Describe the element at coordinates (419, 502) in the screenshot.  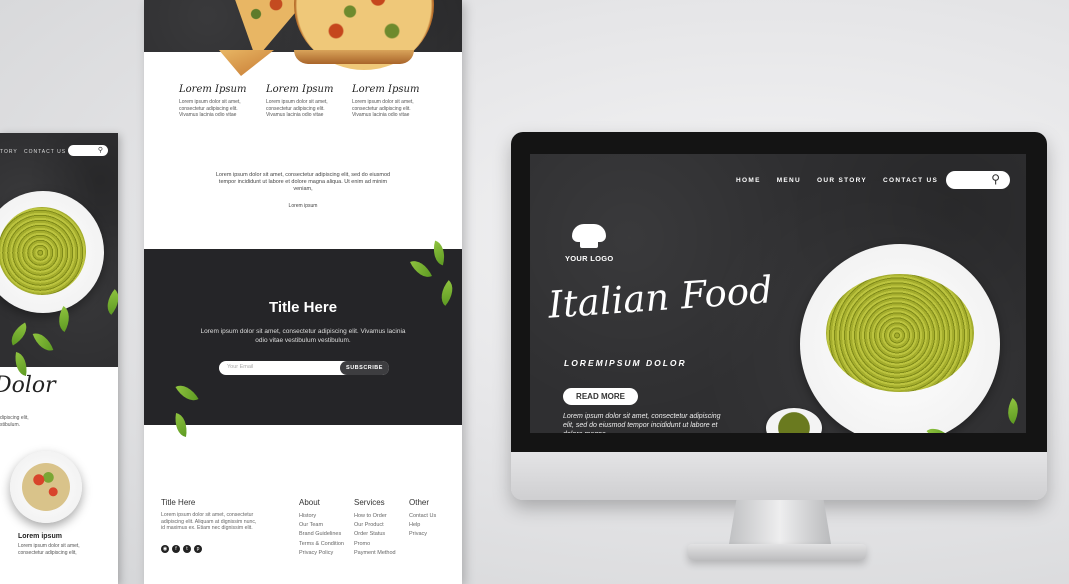
I see `footer-other-heading: Other` at that location.